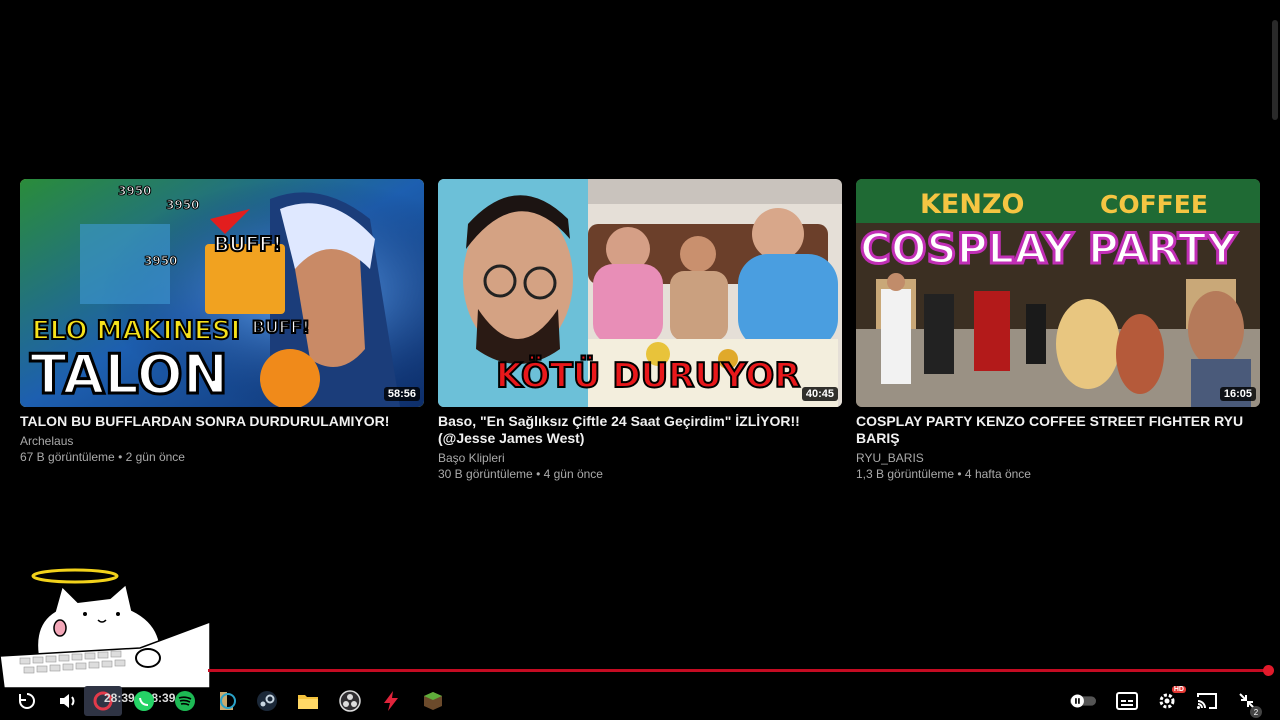 The image size is (1280, 720). I want to click on settings-button: HD, so click(1170, 700).